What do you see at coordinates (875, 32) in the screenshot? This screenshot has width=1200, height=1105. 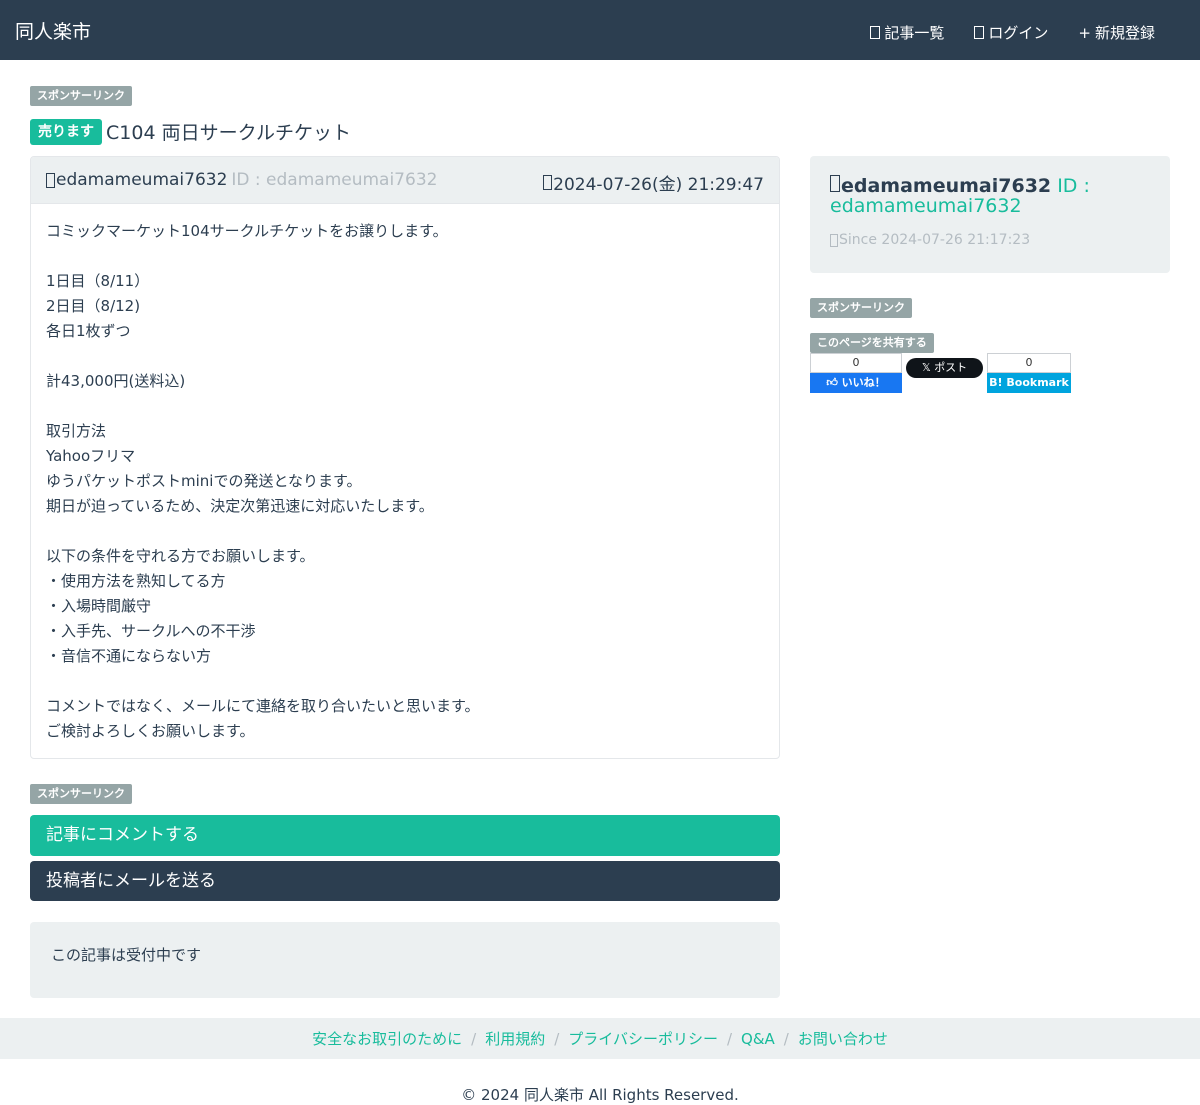 I see `list-icon` at bounding box center [875, 32].